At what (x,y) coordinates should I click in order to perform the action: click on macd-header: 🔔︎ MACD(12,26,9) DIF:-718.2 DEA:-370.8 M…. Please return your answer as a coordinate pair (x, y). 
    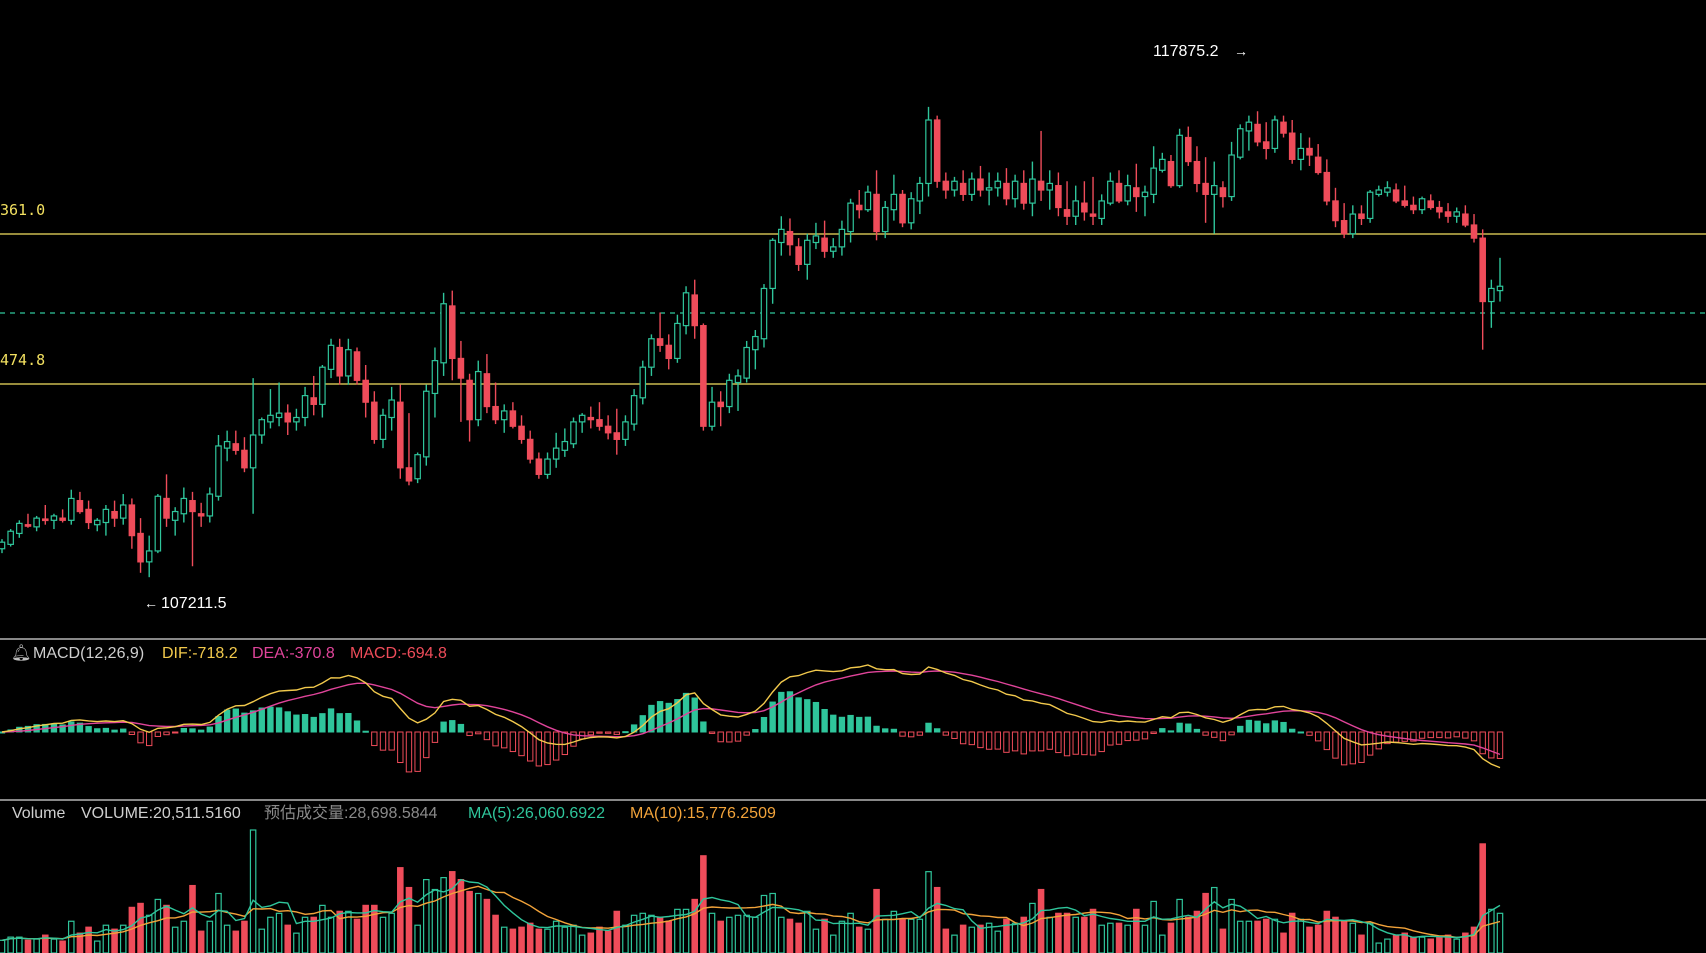
    Looking at the image, I should click on (229, 653).